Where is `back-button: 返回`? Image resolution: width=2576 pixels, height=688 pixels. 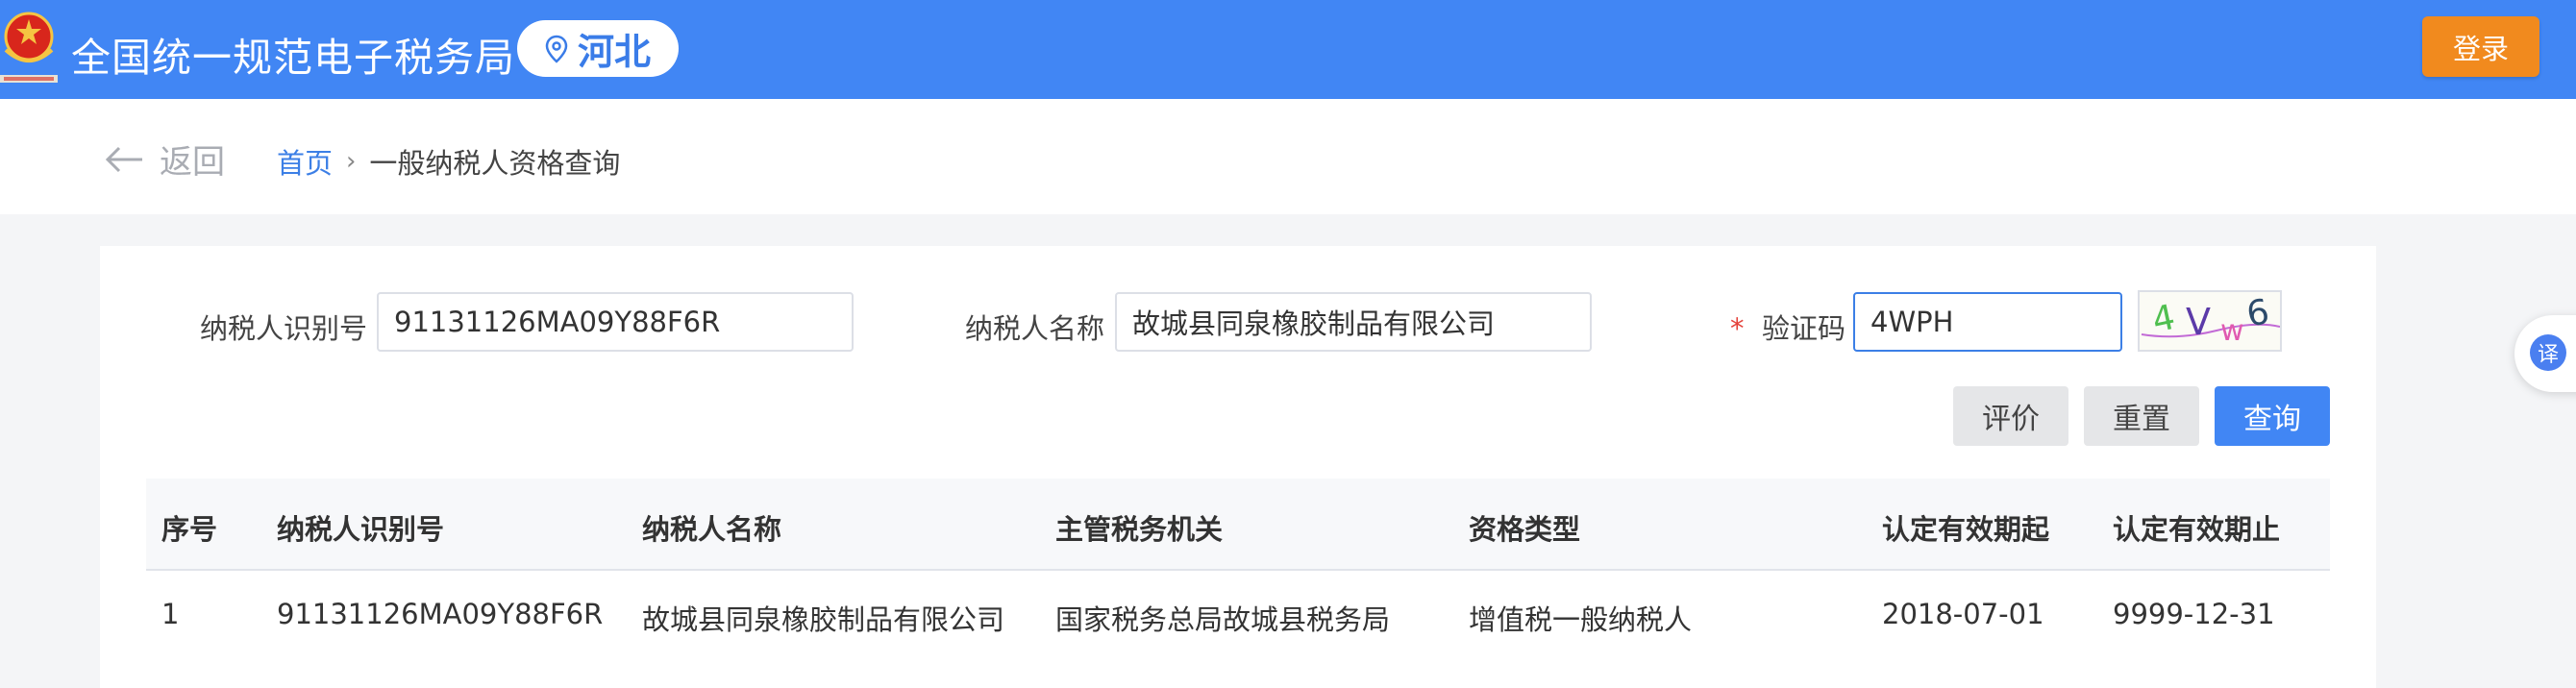
back-button: 返回 is located at coordinates (164, 159).